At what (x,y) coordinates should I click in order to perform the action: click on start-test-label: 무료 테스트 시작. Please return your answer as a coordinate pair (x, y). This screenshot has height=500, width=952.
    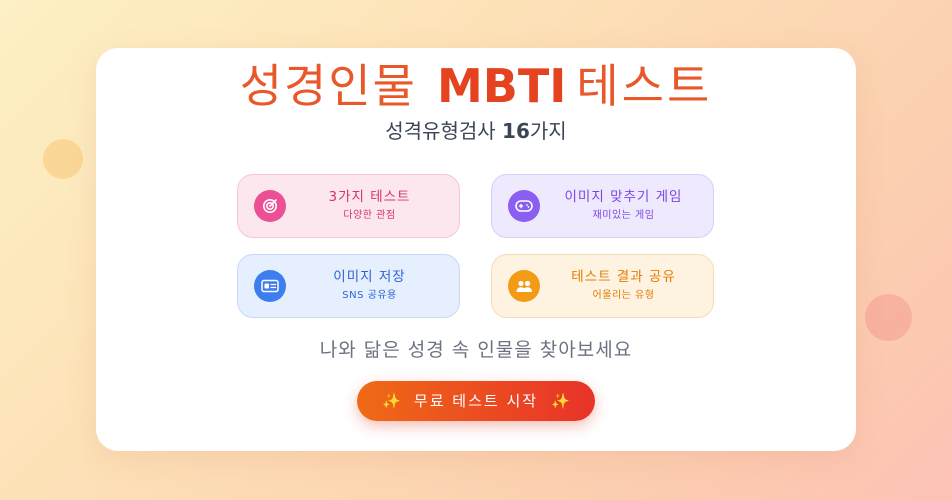
    Looking at the image, I should click on (476, 401).